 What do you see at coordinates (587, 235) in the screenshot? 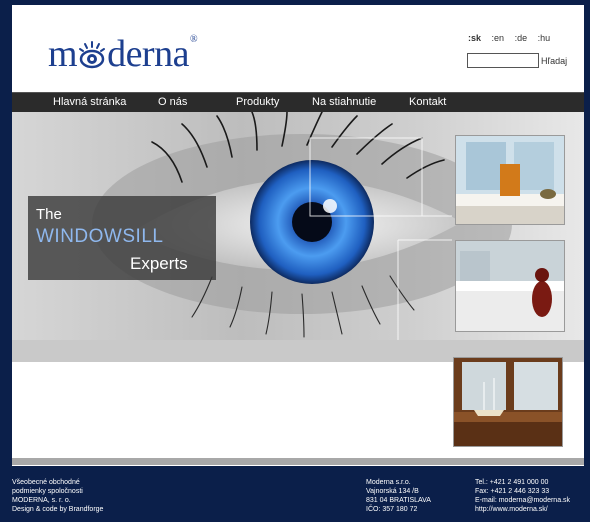
I see `frame-right` at bounding box center [587, 235].